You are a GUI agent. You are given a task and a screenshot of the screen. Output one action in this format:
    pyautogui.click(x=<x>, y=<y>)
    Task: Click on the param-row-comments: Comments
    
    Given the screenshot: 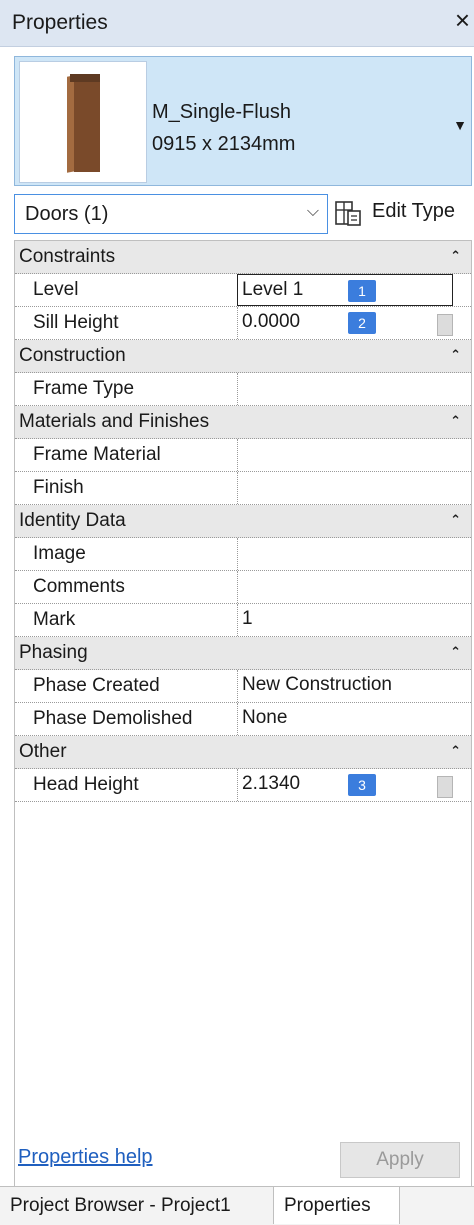 What is the action you would take?
    pyautogui.click(x=243, y=587)
    